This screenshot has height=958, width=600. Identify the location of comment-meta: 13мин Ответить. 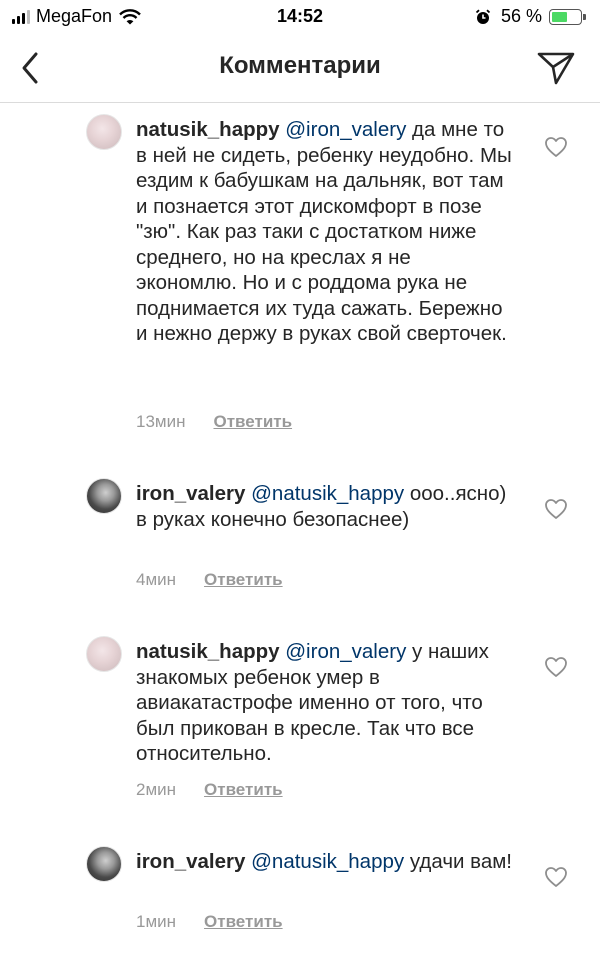
(214, 422).